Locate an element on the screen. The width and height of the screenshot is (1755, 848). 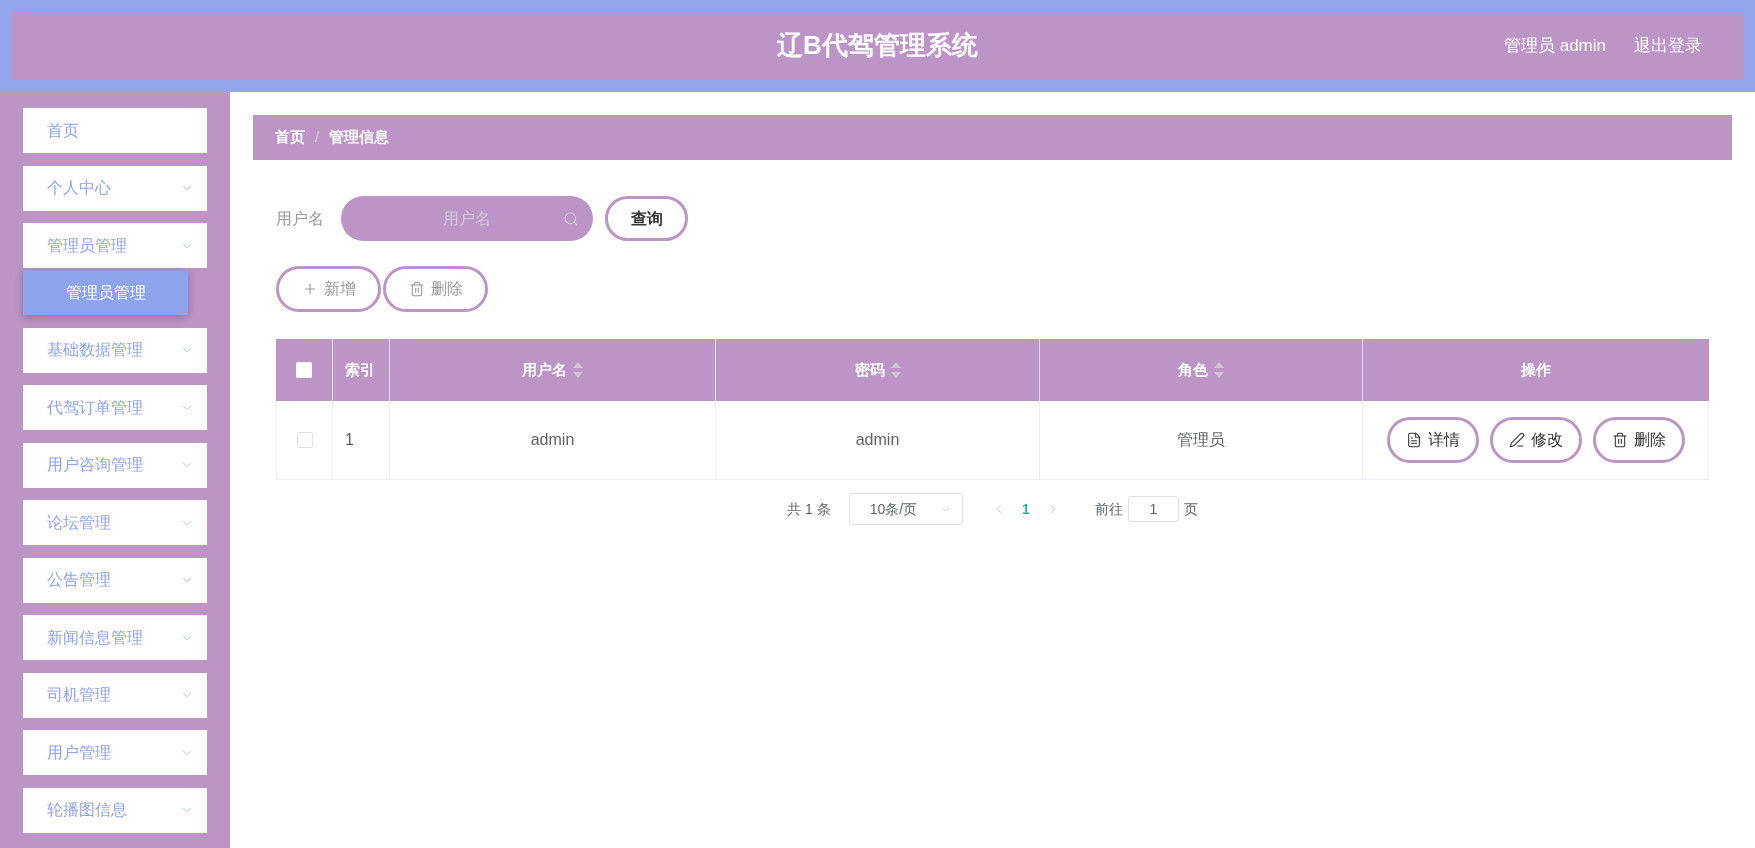
sidebar-item: 司机管理 is located at coordinates (115, 695).